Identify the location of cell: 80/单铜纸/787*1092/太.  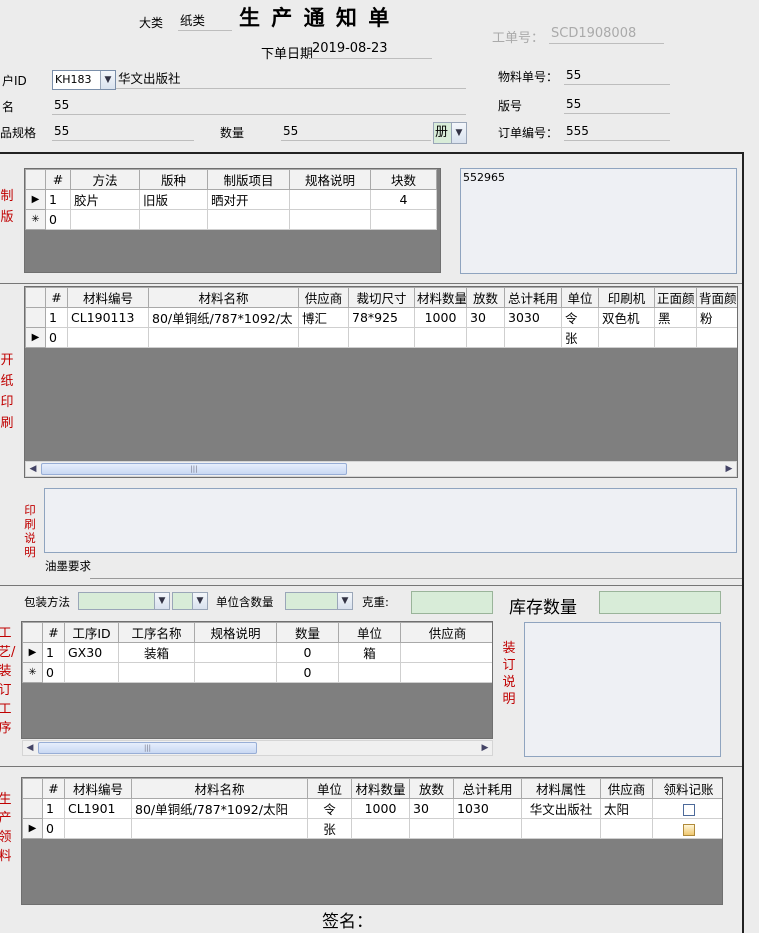
(223, 317).